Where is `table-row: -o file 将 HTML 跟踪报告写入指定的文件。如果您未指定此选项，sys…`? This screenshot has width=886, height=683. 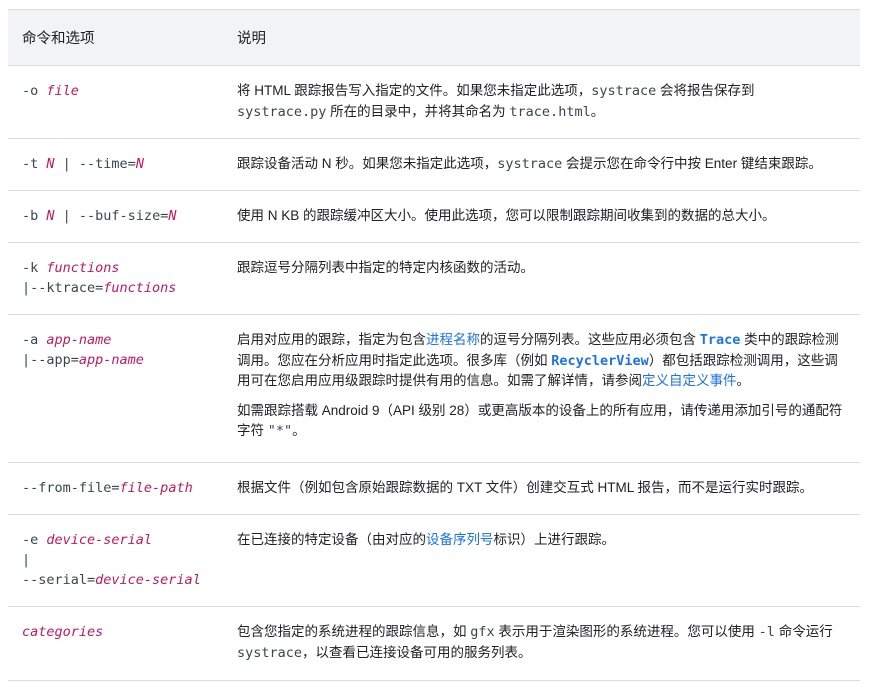
table-row: -o file 将 HTML 跟踪报告写入指定的文件。如果您未指定此选项，sys… is located at coordinates (434, 102).